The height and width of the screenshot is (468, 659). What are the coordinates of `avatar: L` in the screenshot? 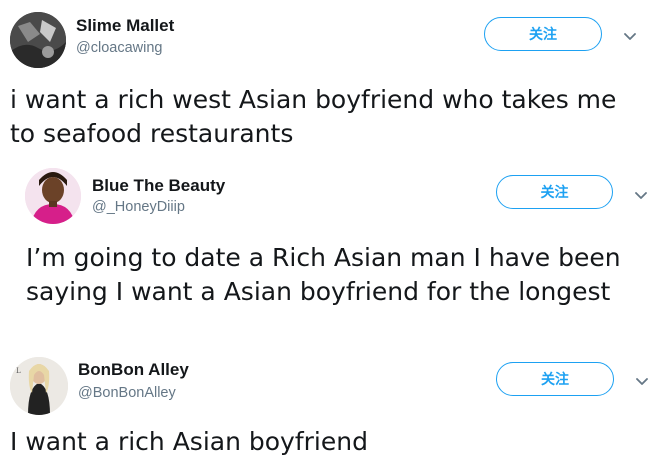 It's located at (39, 386).